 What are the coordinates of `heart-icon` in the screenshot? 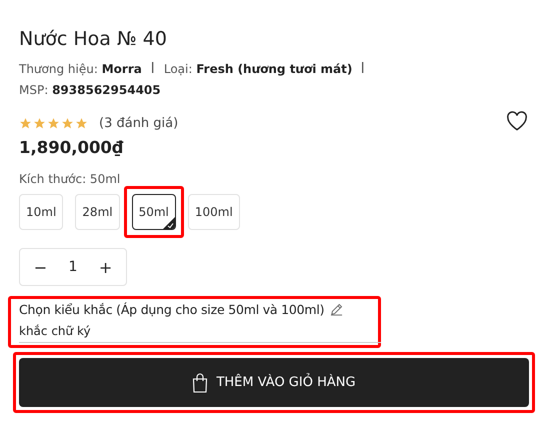 It's located at (517, 121).